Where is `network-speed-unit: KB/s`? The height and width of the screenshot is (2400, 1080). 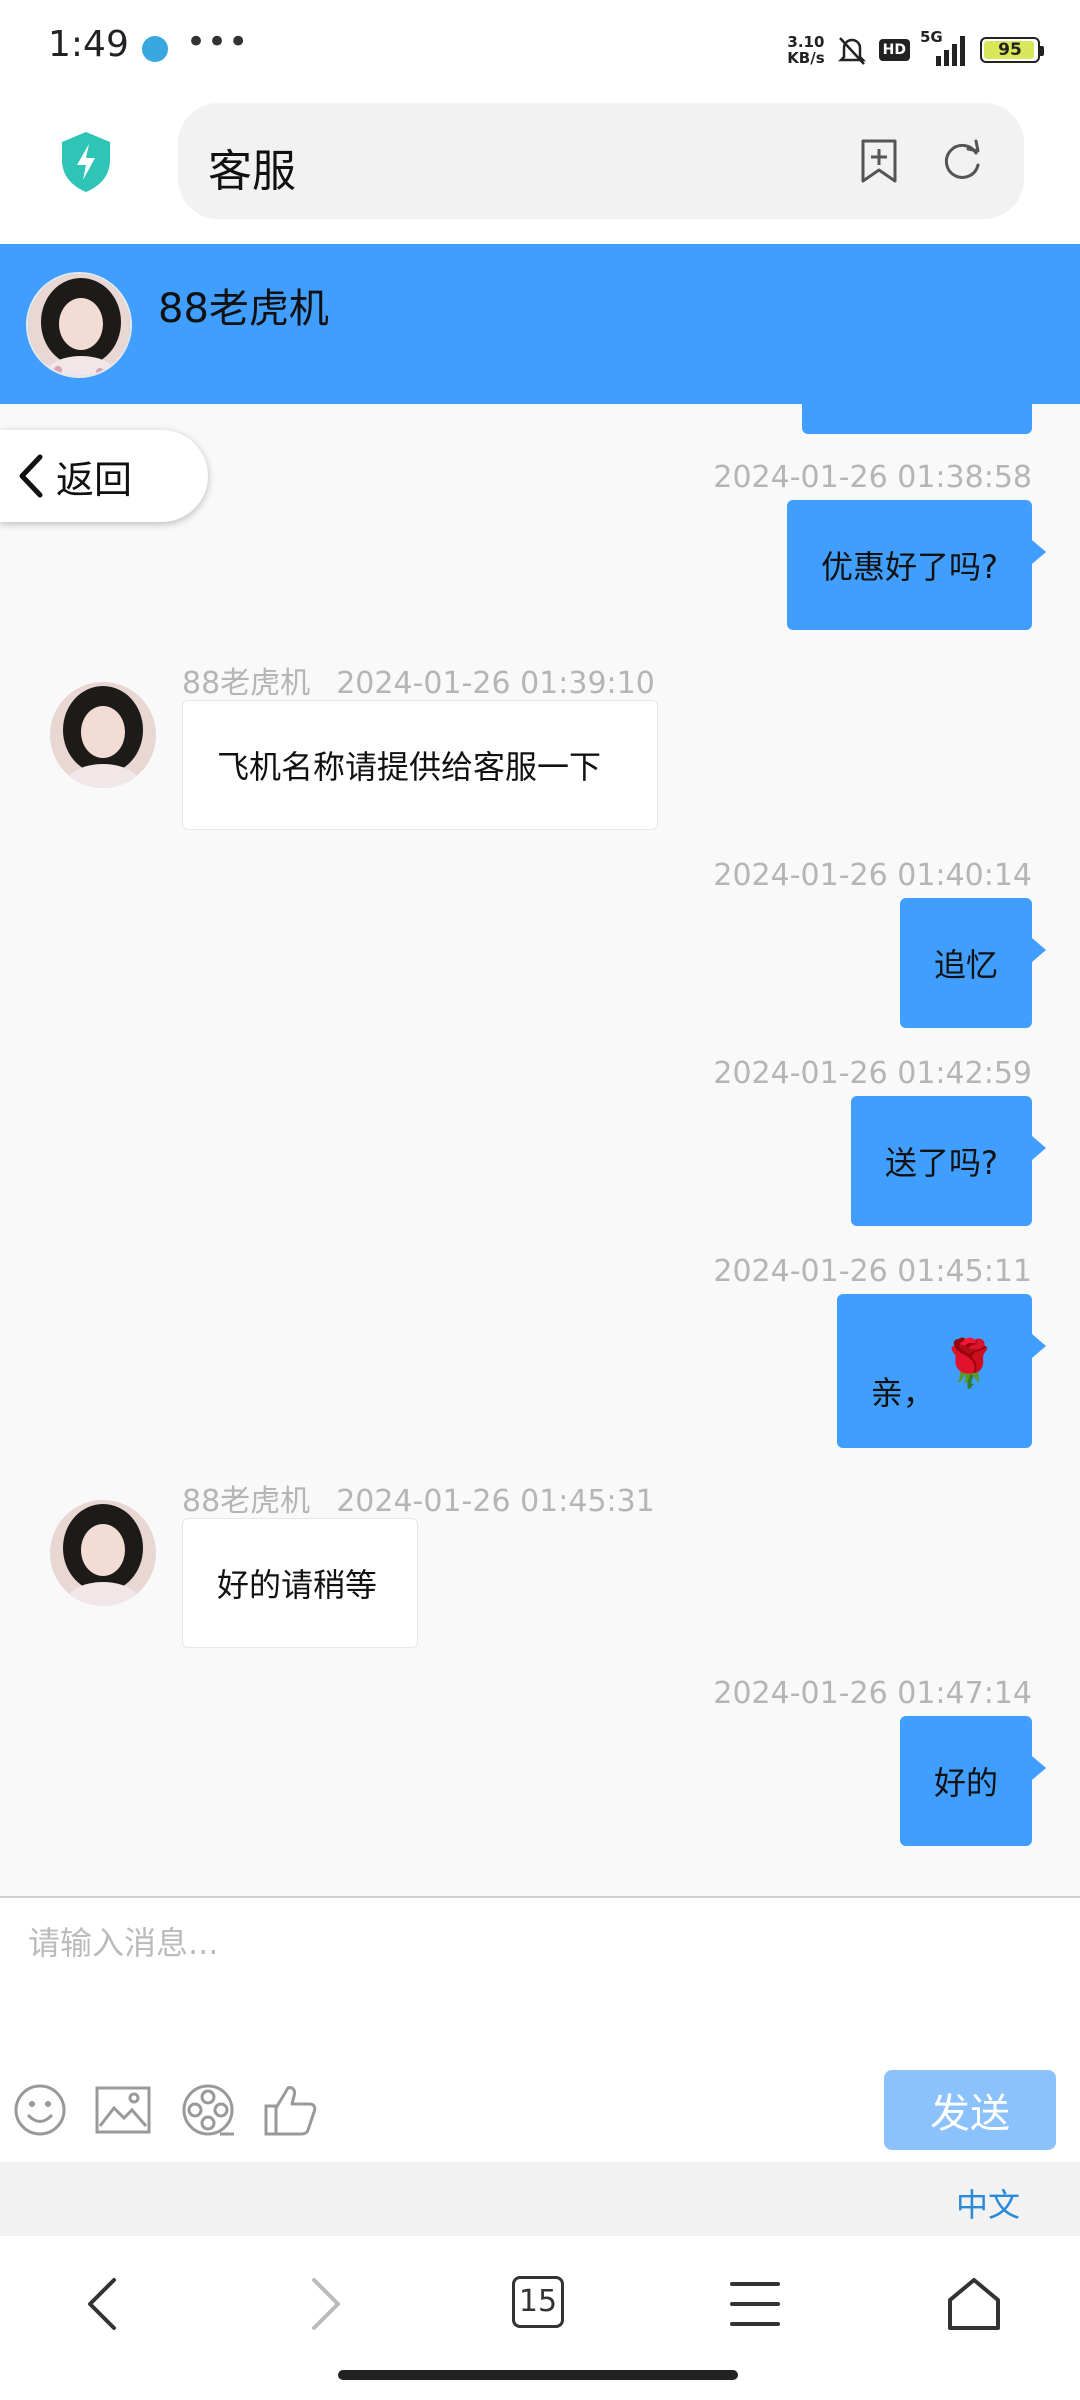 network-speed-unit: KB/s is located at coordinates (806, 58).